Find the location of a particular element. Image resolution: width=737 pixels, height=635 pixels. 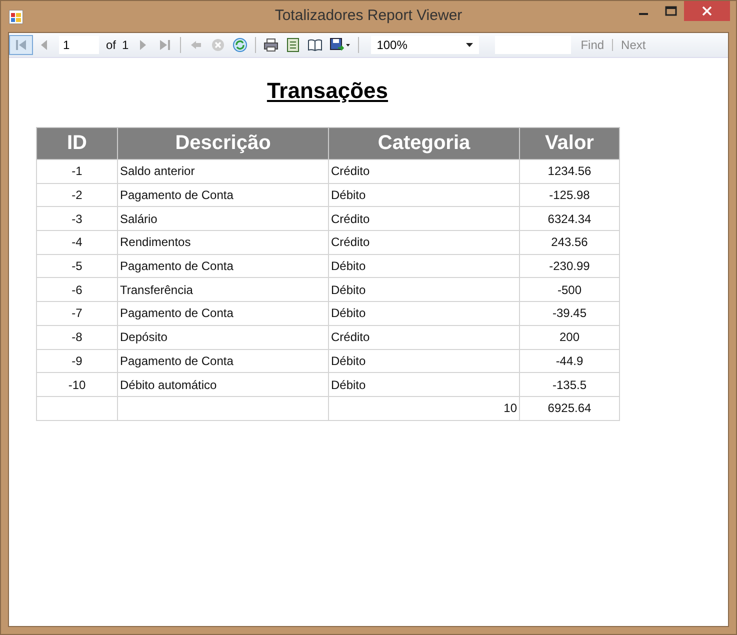

column-header: Descrição is located at coordinates (223, 144).